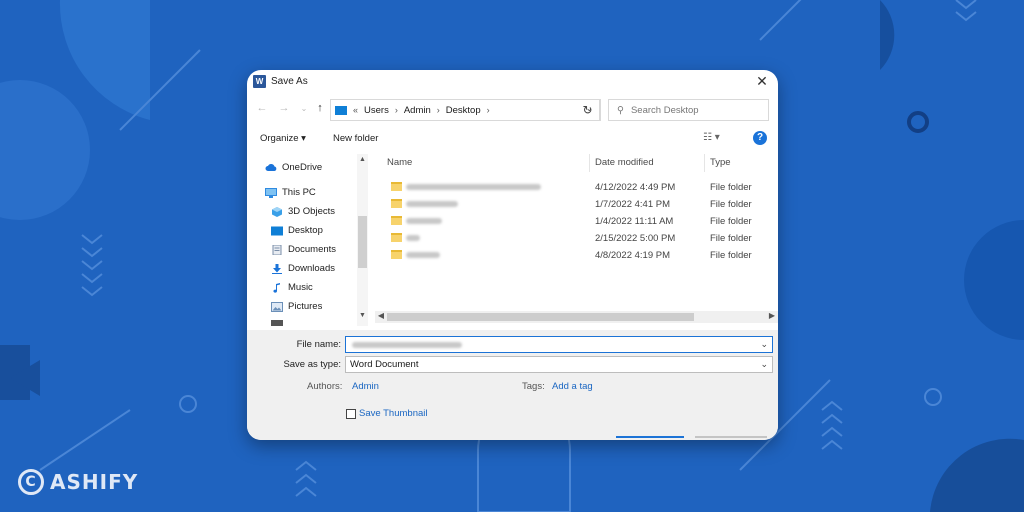 This screenshot has width=1024, height=512. Describe the element at coordinates (355, 110) in the screenshot. I see `breadcrumb-overflow: «` at that location.